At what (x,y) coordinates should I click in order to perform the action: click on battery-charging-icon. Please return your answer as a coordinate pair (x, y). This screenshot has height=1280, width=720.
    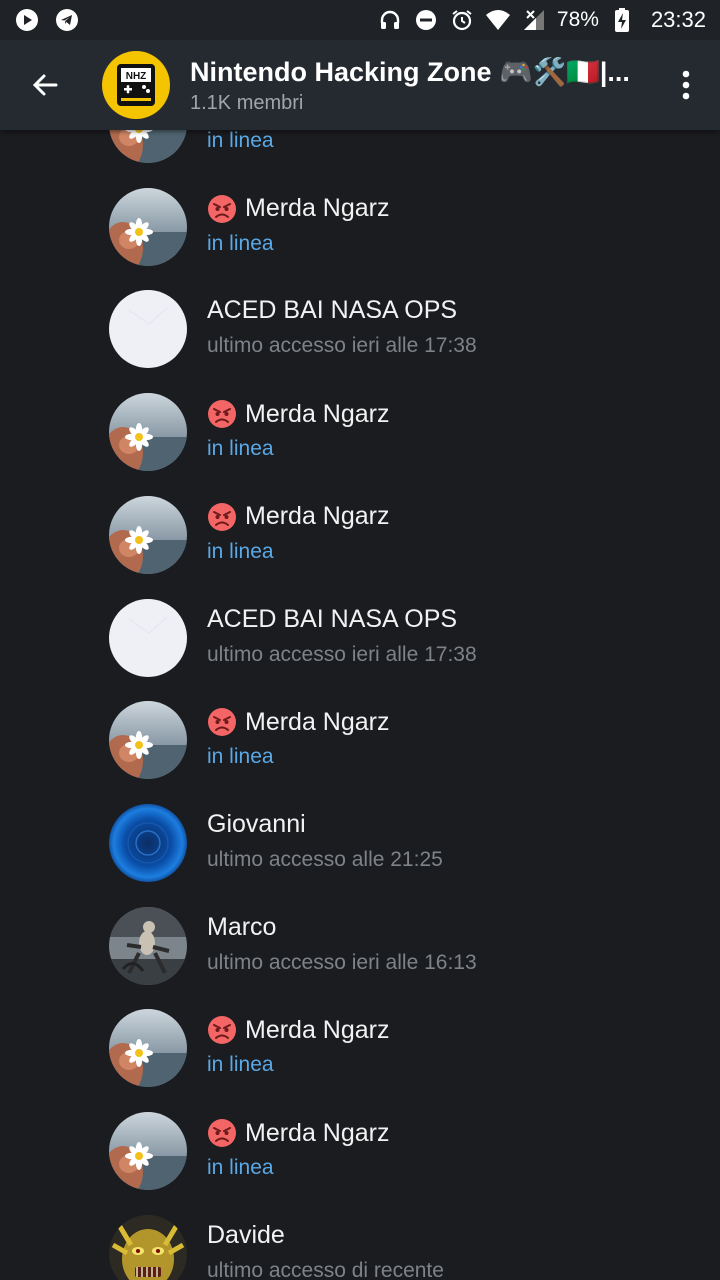
    Looking at the image, I should click on (622, 20).